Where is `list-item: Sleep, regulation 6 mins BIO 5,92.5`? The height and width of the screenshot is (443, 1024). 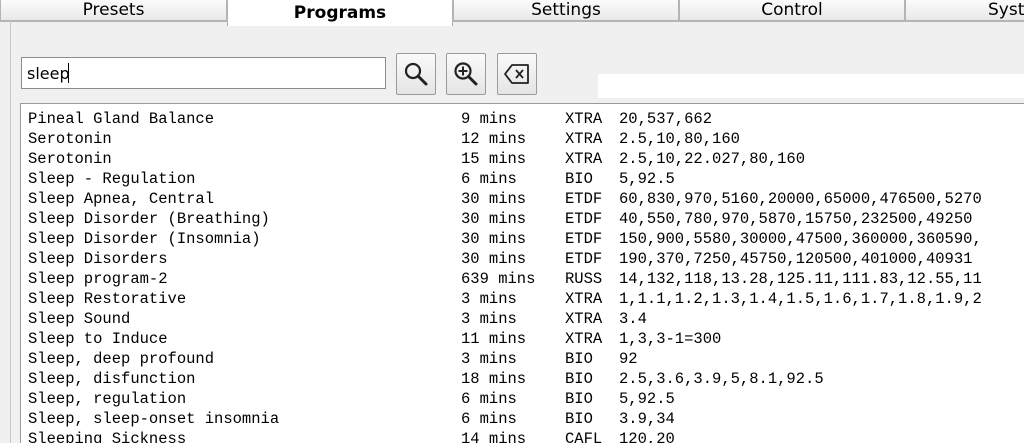 list-item: Sleep, regulation 6 mins BIO 5,92.5 is located at coordinates (522, 399).